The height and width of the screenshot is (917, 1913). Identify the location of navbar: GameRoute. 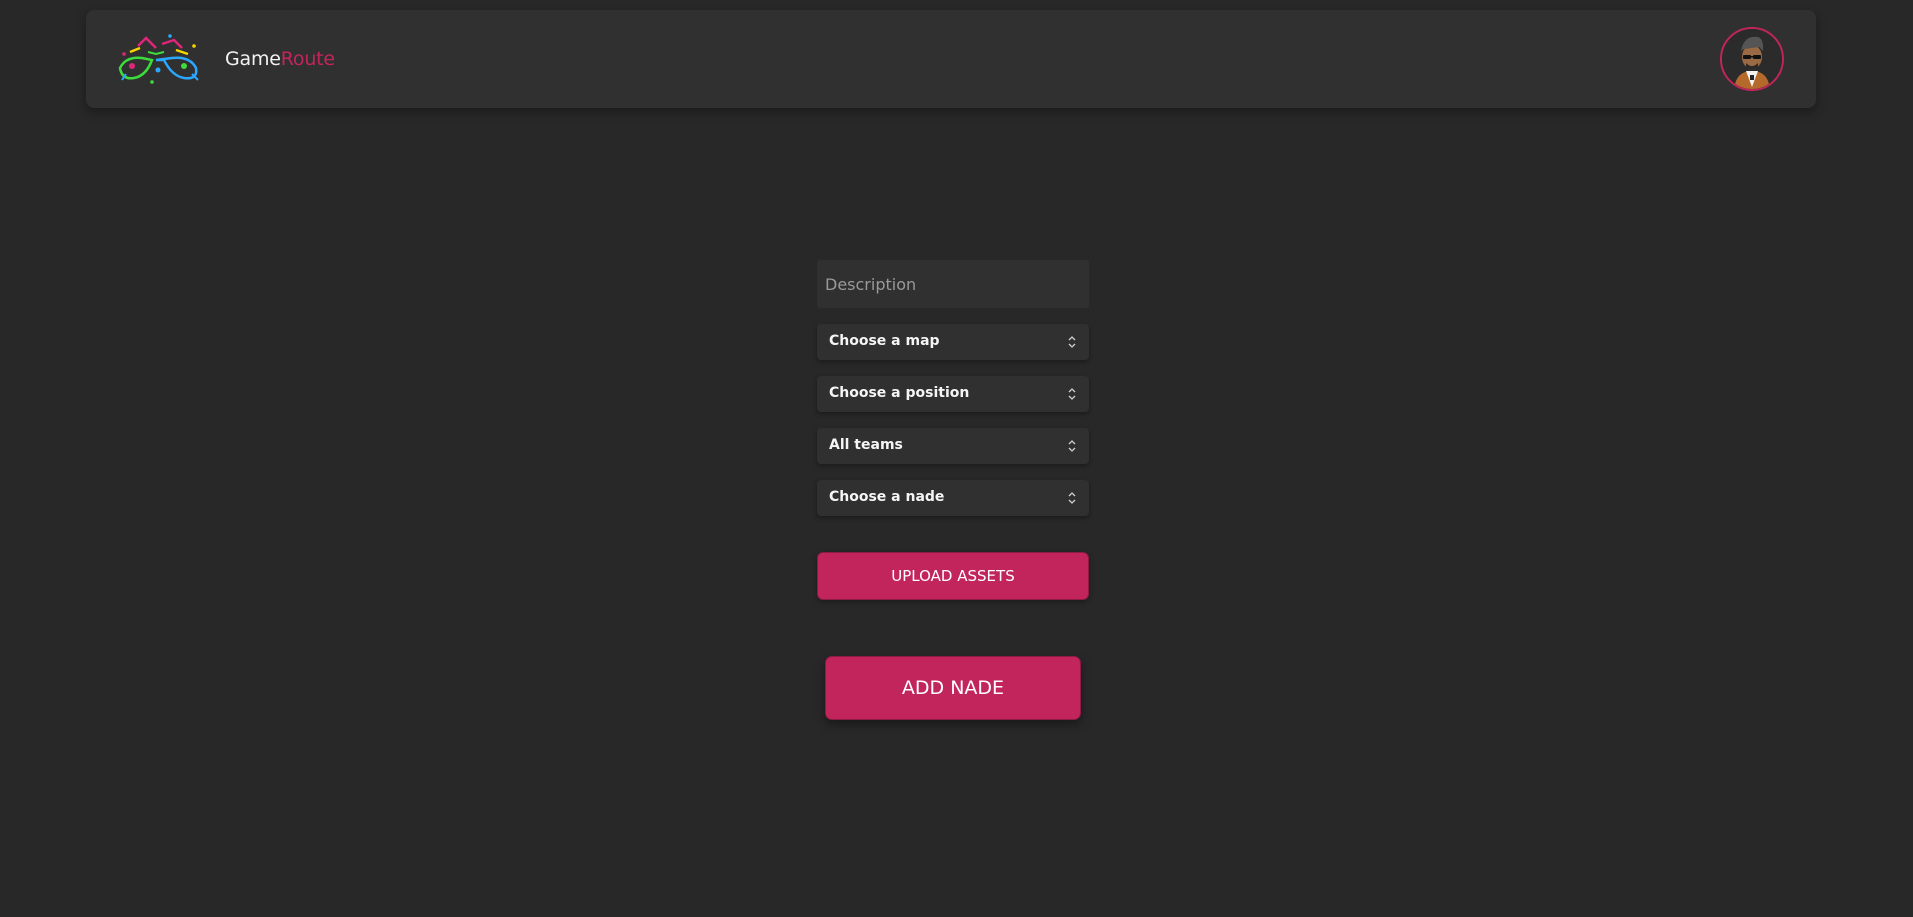
(951, 59).